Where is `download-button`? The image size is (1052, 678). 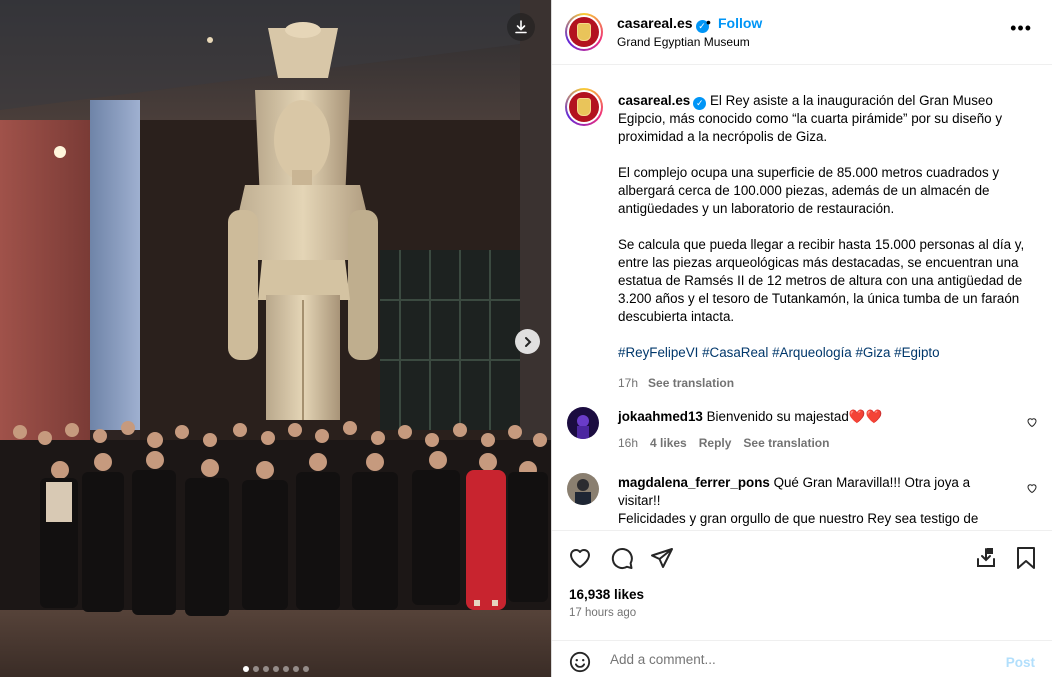
download-button is located at coordinates (521, 27).